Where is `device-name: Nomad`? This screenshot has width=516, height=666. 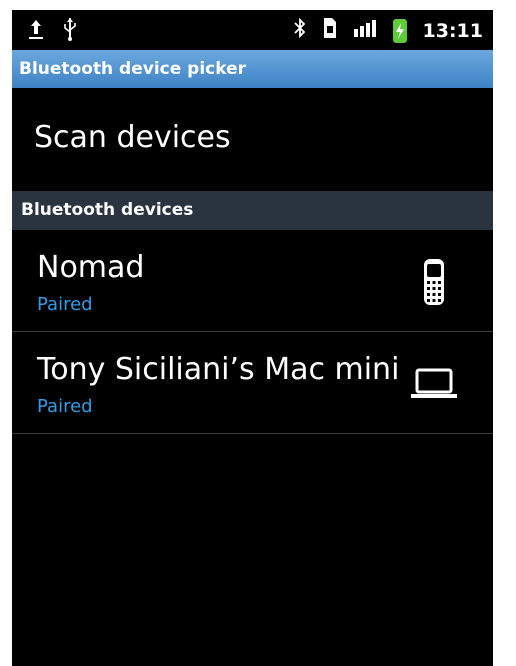 device-name: Nomad is located at coordinates (91, 267).